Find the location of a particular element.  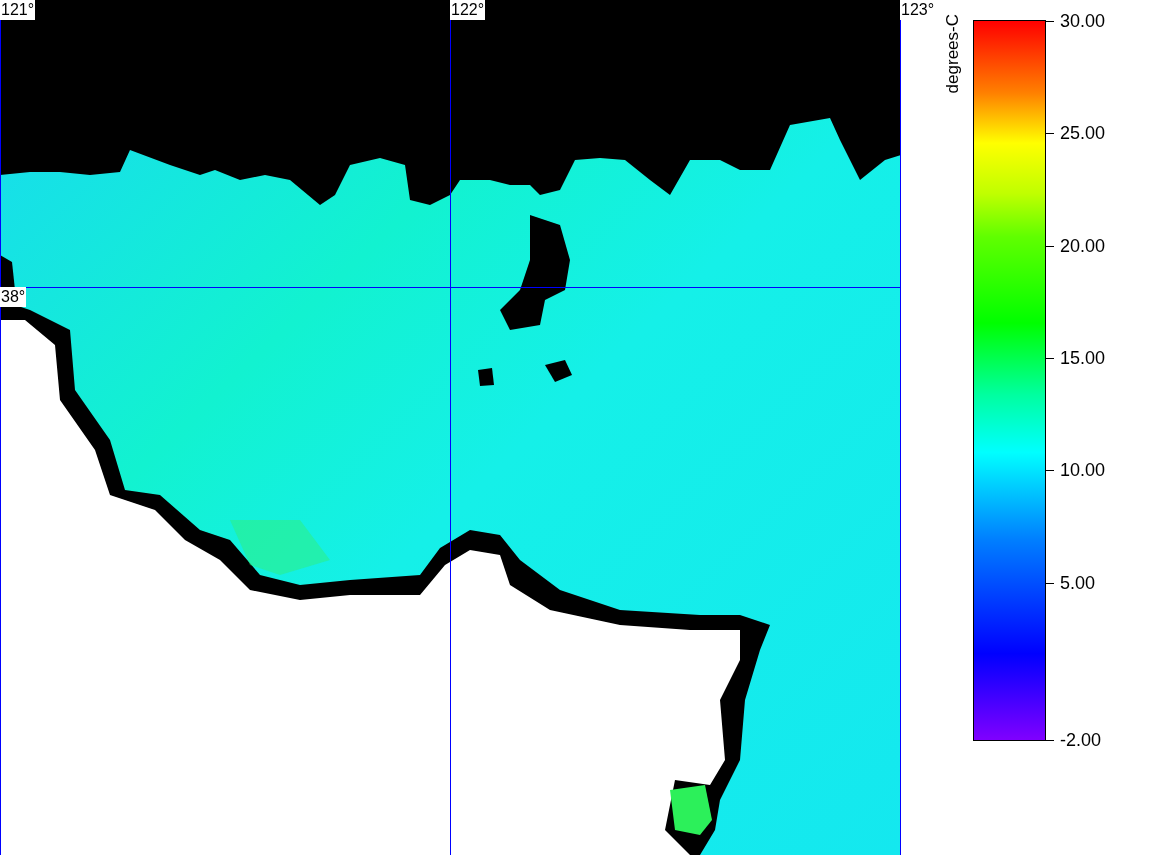

longitude-label: 121° is located at coordinates (18, 10).